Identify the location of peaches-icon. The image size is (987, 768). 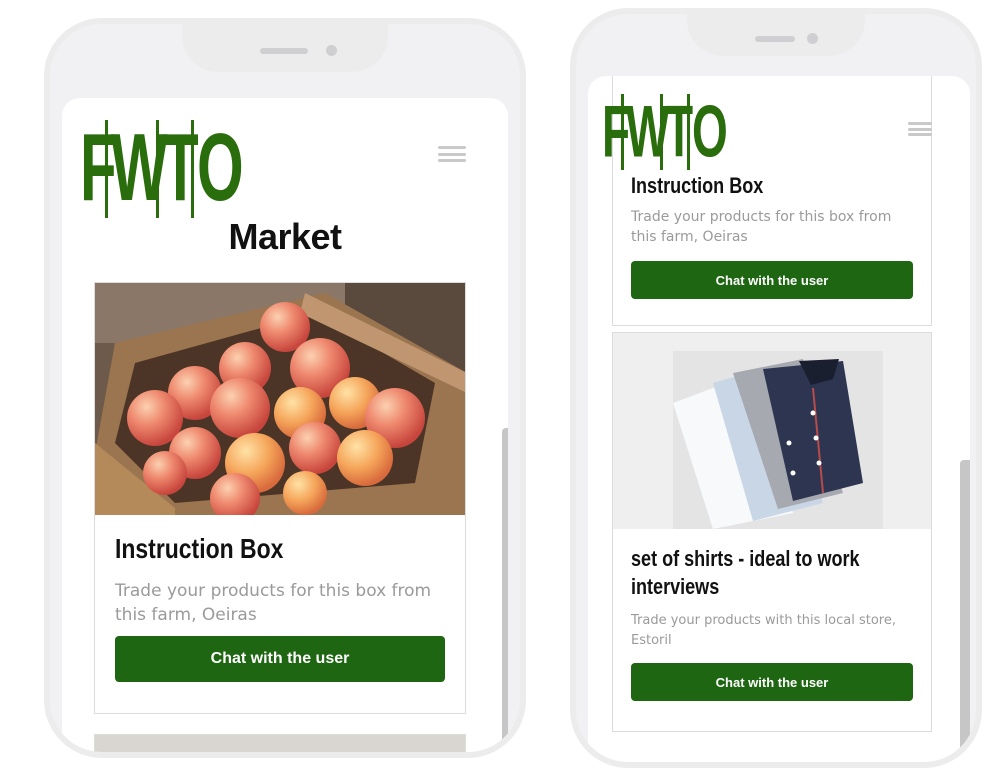
(280, 399).